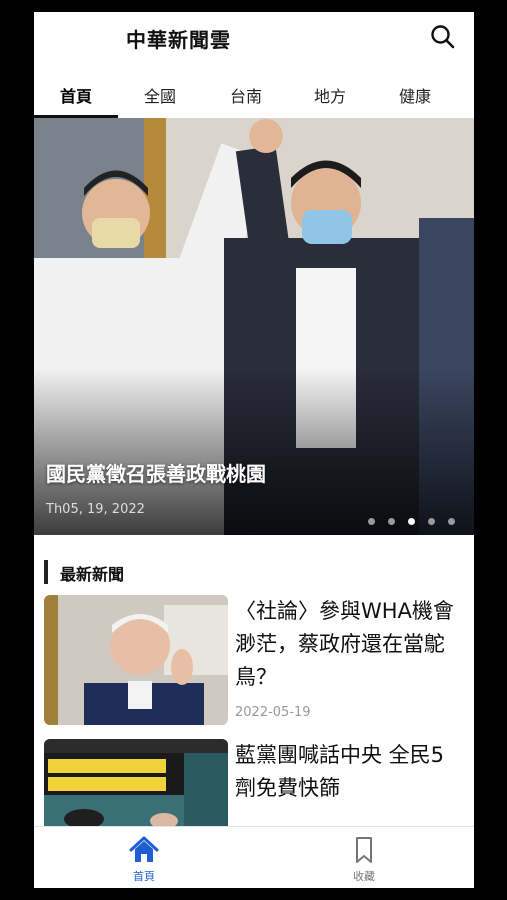  Describe the element at coordinates (160, 99) in the screenshot. I see `tab-national: 全國` at that location.